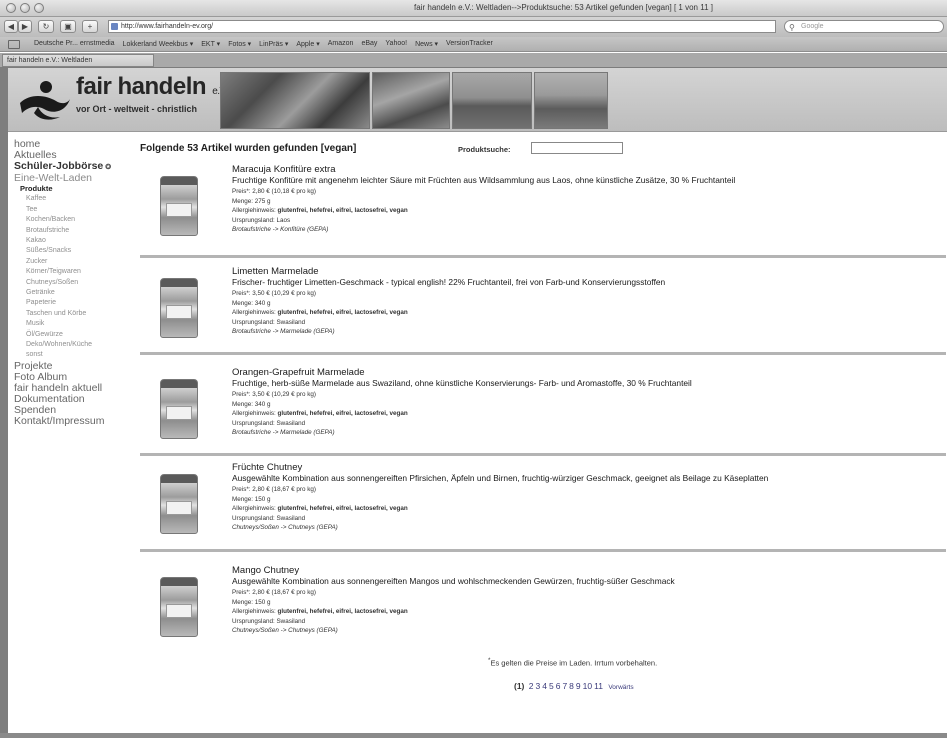 The height and width of the screenshot is (738, 947). What do you see at coordinates (14, 44) in the screenshot?
I see `bookmarks-book-icon` at bounding box center [14, 44].